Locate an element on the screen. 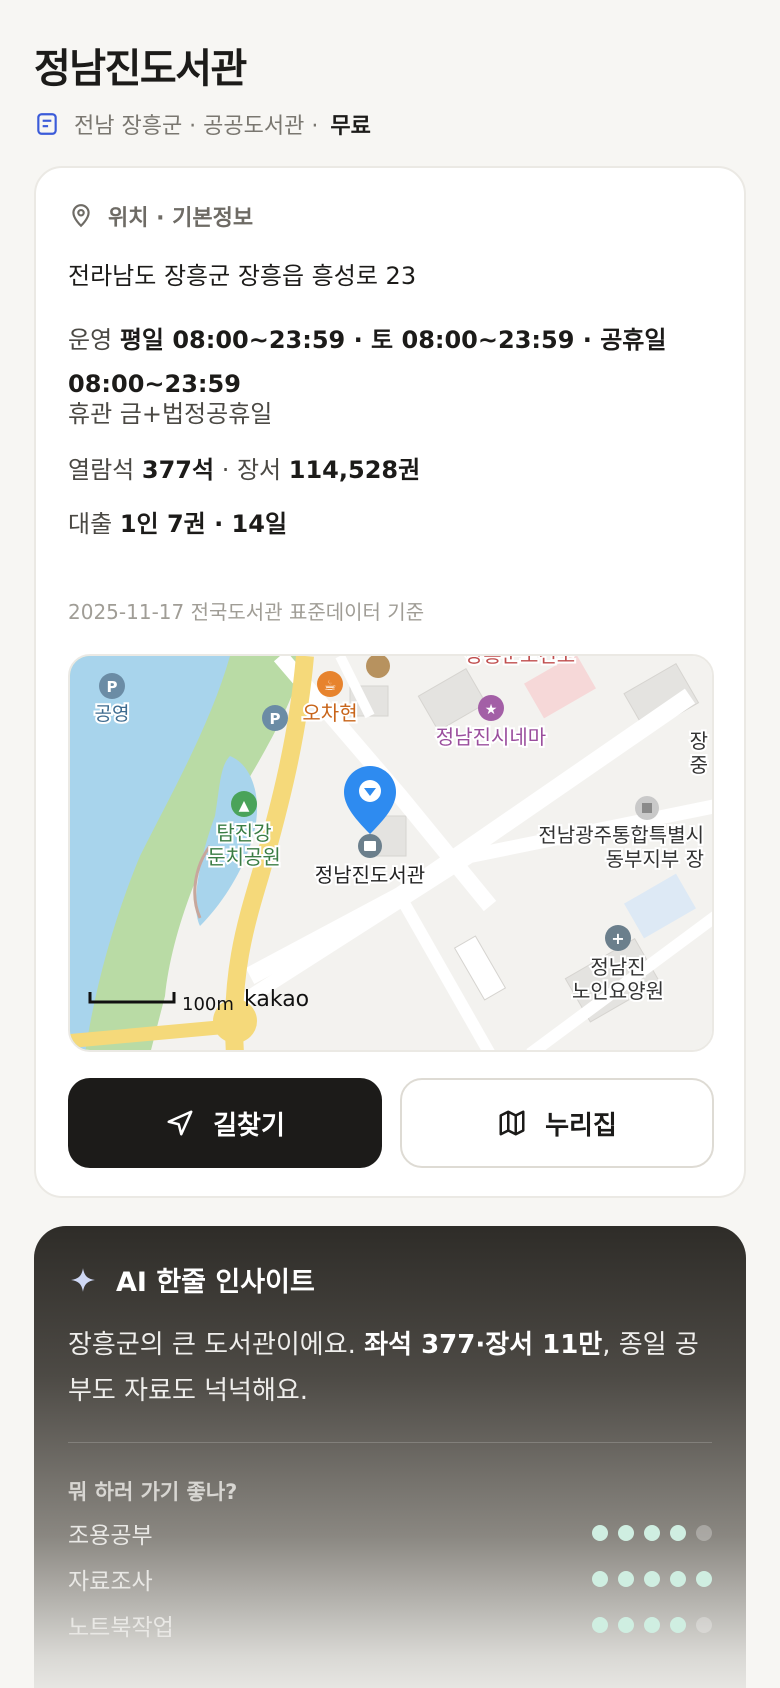  rating-row: 자료조사 is located at coordinates (390, 1579).